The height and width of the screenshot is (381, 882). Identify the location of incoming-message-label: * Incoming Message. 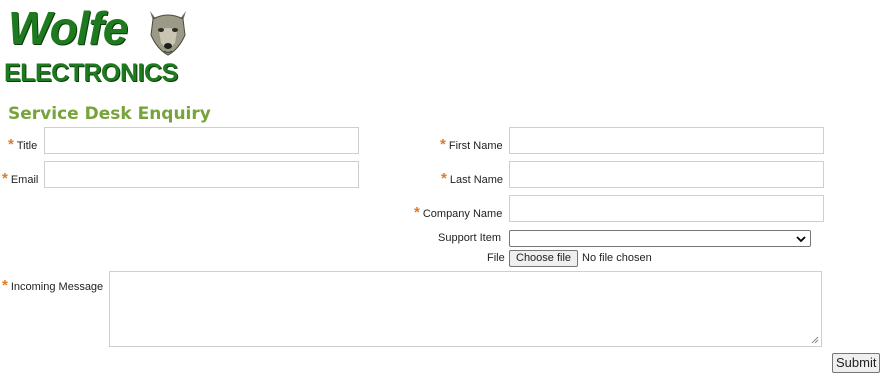
(52, 285).